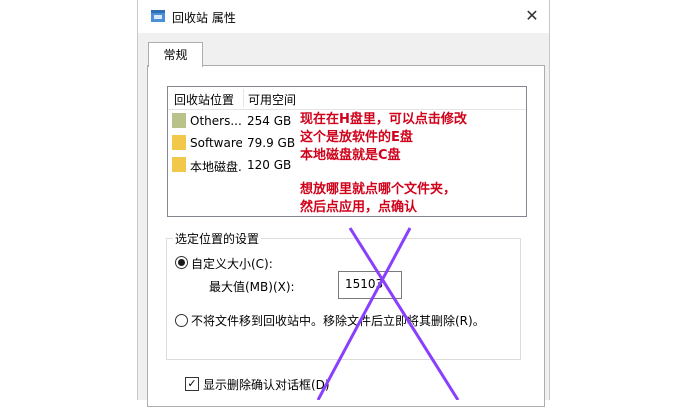 The image size is (691, 407). What do you see at coordinates (271, 143) in the screenshot?
I see `free-space: 79.9 GB` at bounding box center [271, 143].